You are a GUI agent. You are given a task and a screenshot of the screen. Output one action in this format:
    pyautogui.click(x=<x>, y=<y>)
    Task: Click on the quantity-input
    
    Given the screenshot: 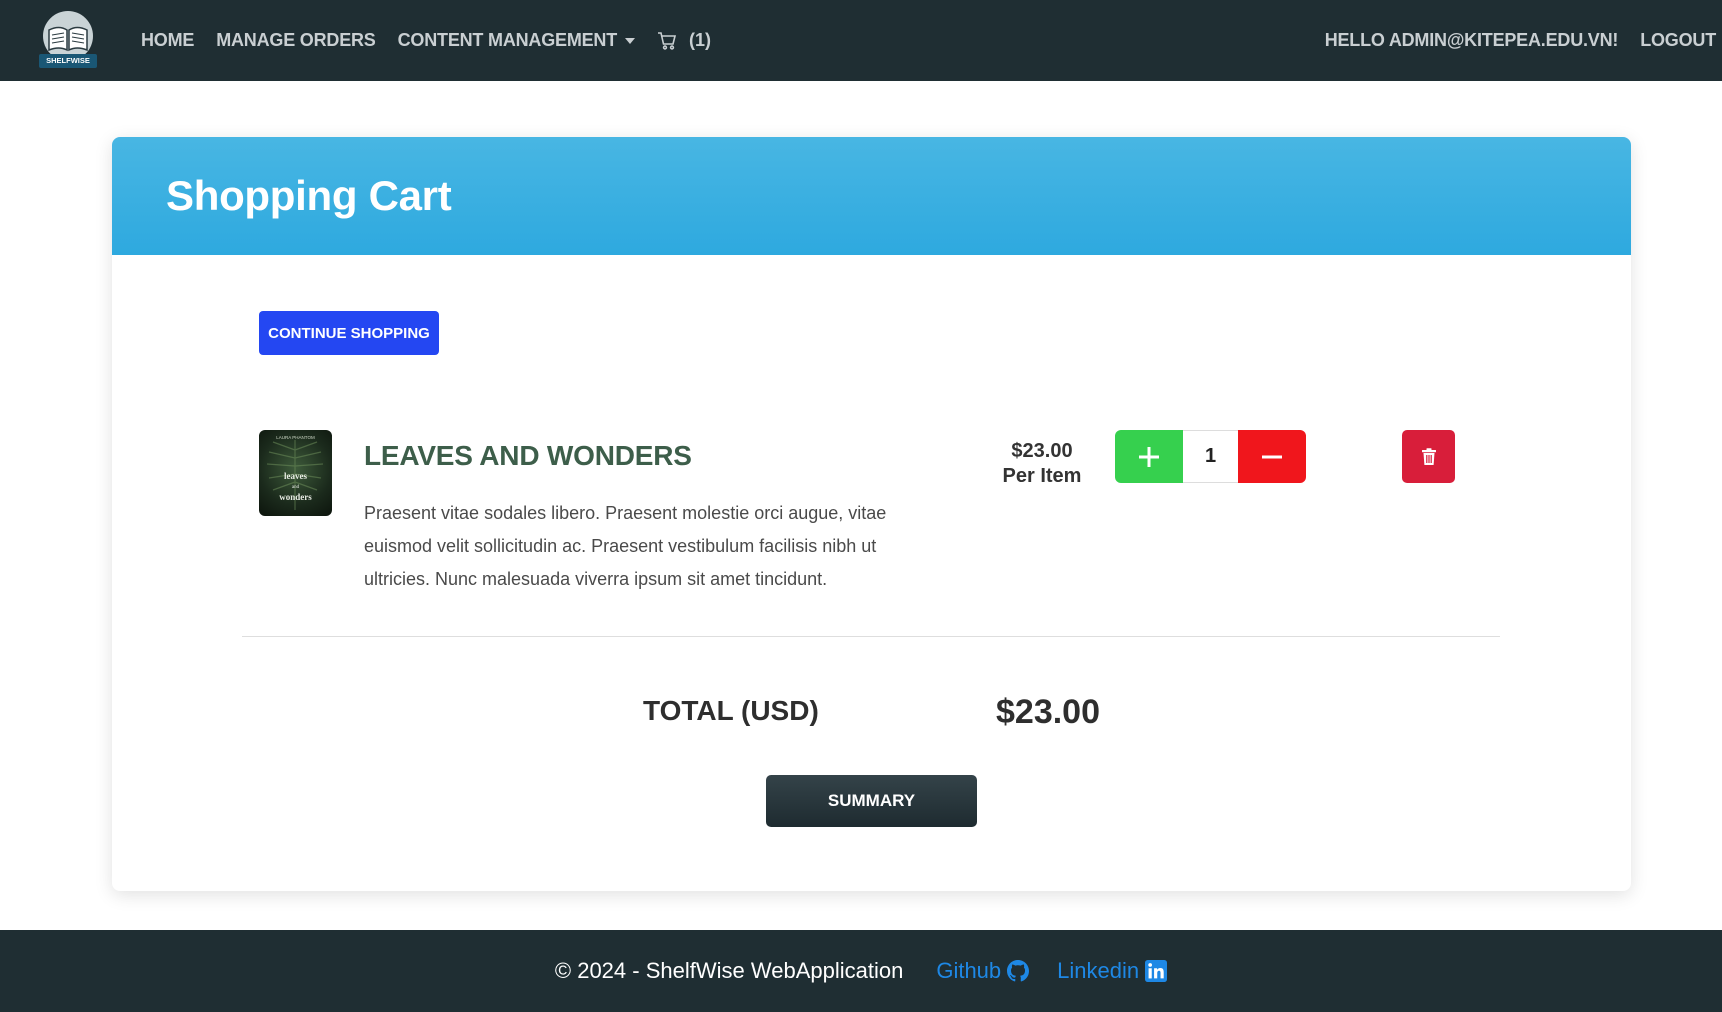 What is the action you would take?
    pyautogui.click(x=1210, y=456)
    